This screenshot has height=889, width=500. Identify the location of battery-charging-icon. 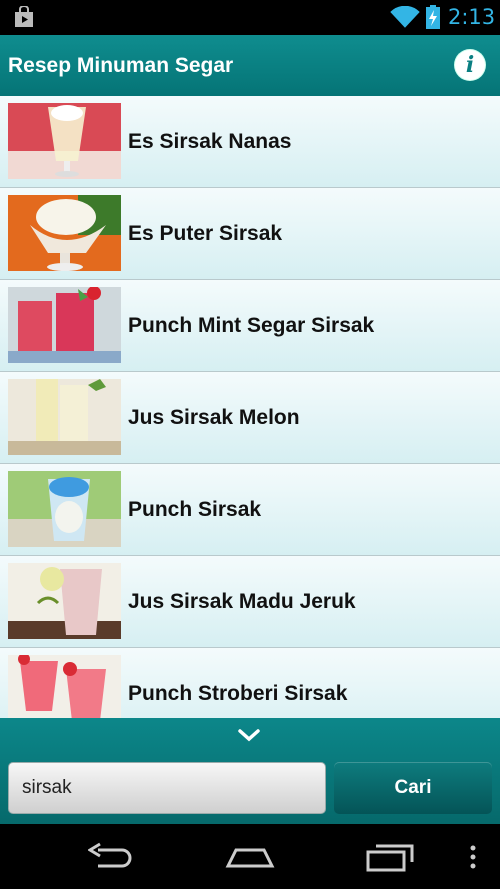
(433, 19).